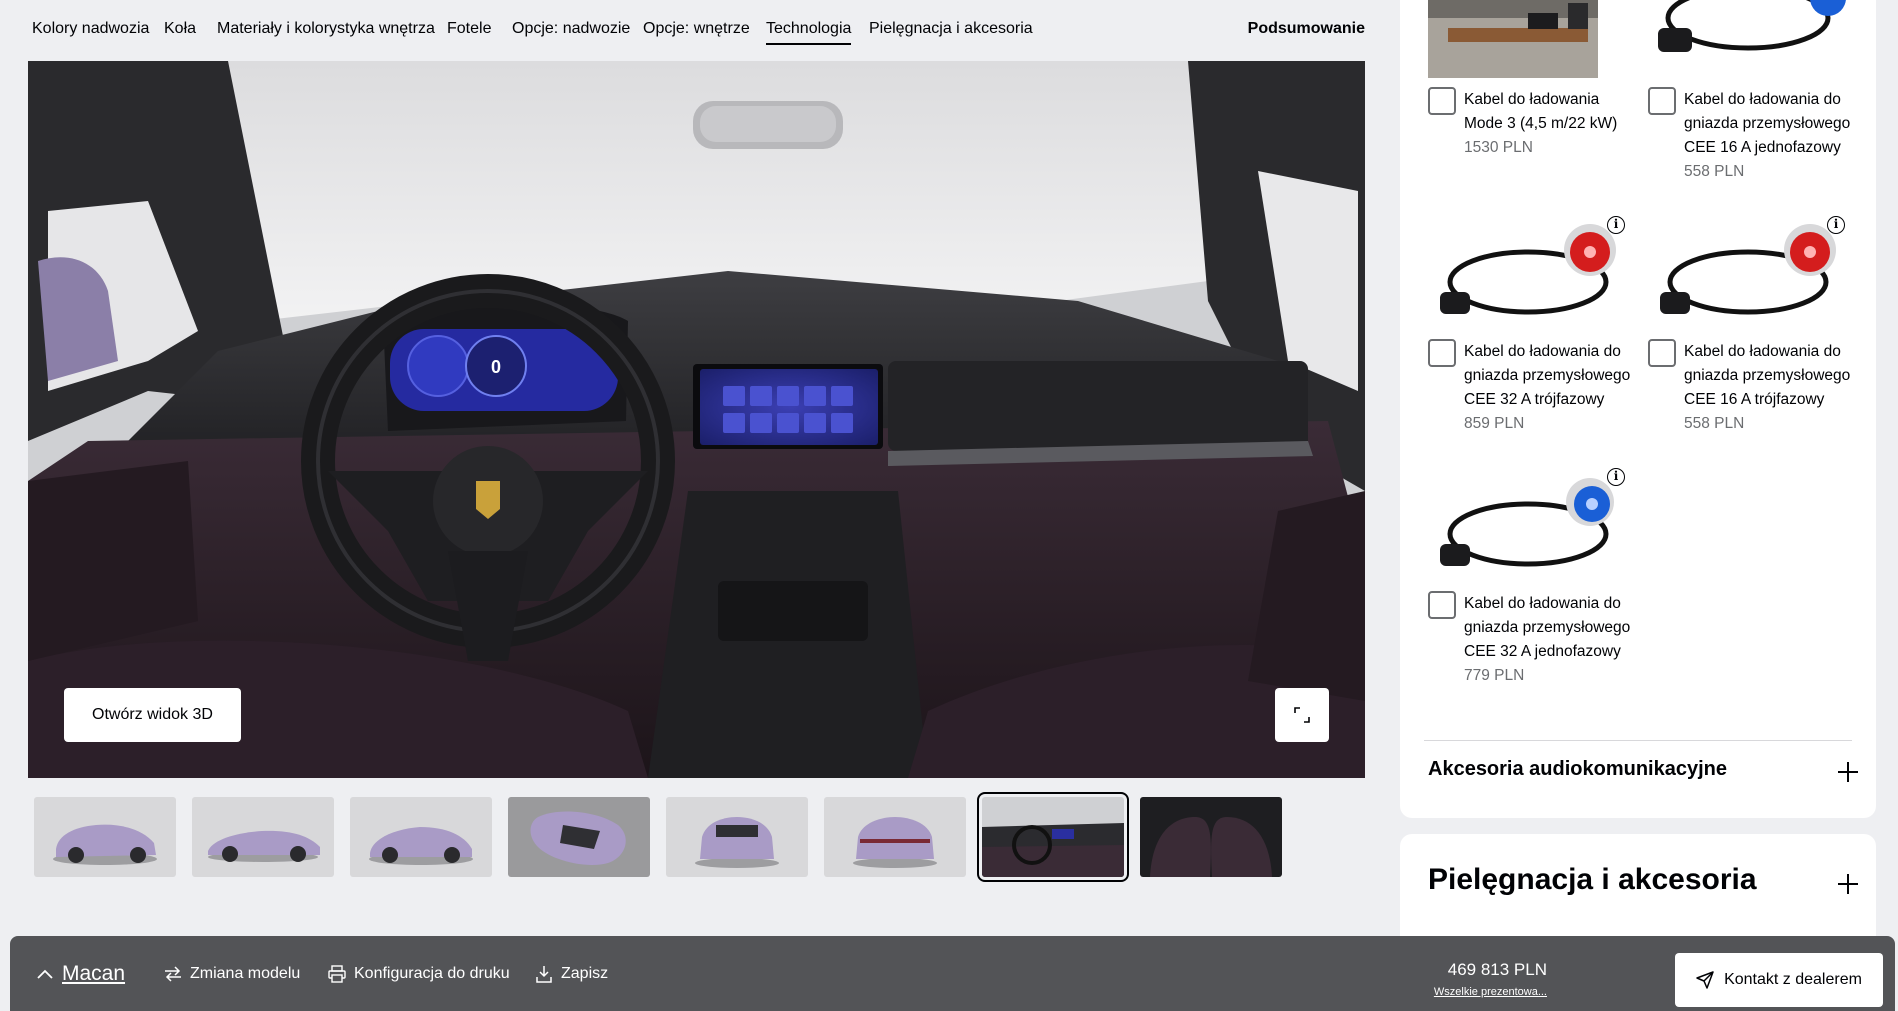  Describe the element at coordinates (496, 367) in the screenshot. I see `cluster-speed-readout: 0` at that location.